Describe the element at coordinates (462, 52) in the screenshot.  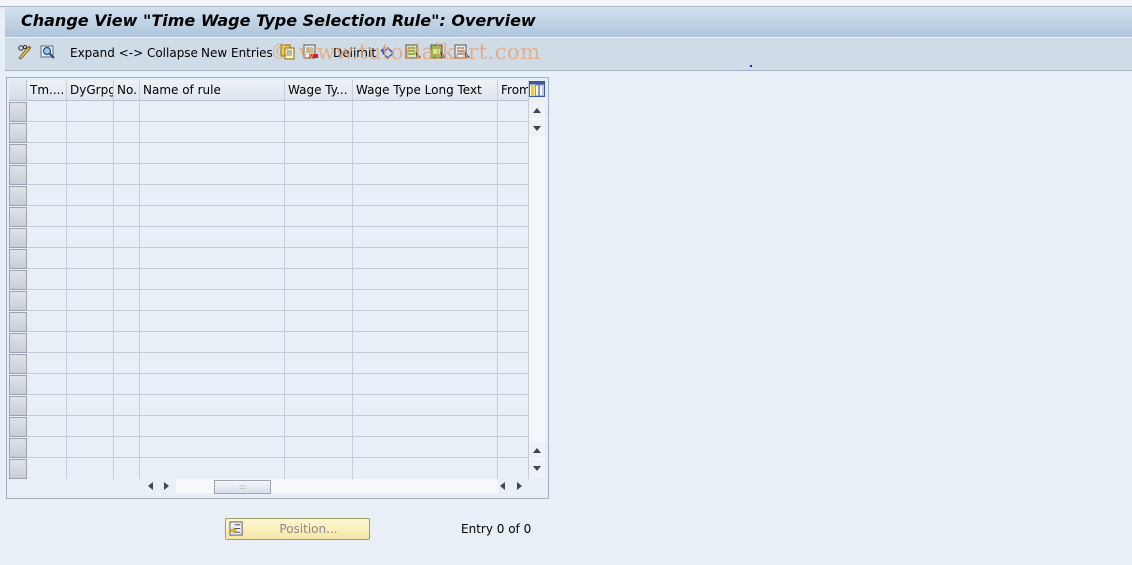
I see `deselect-all-icon` at that location.